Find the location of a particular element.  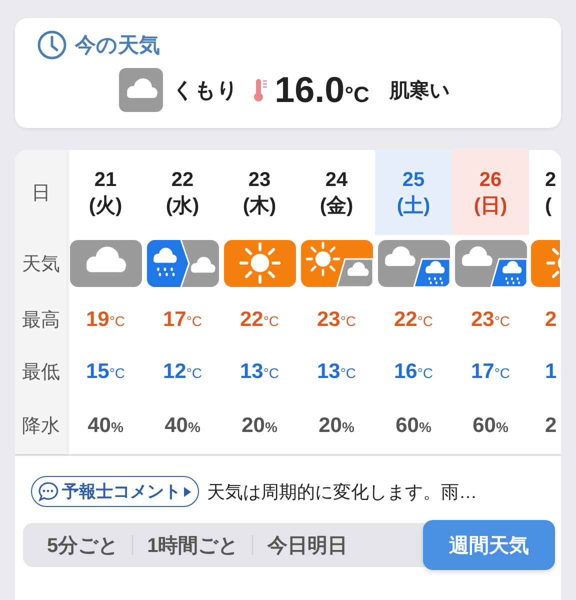

low-temperature: 12°C is located at coordinates (182, 372).